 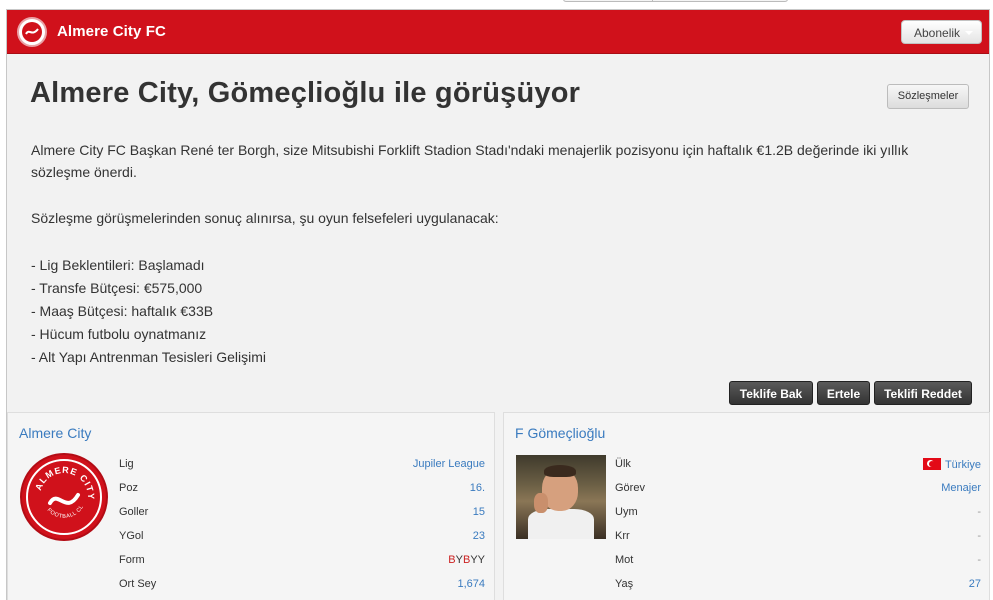 I want to click on manager-row-determination: Krr -, so click(x=798, y=536).